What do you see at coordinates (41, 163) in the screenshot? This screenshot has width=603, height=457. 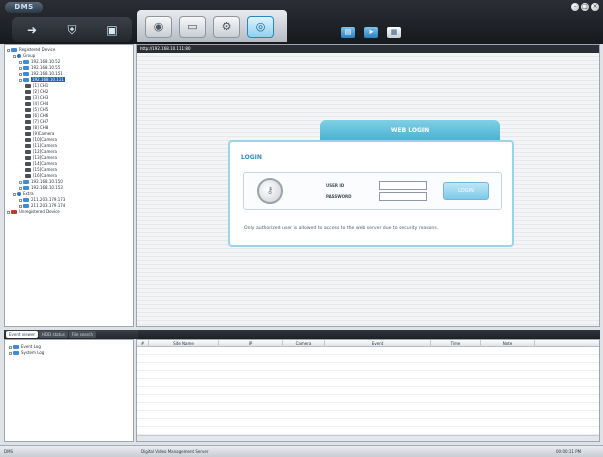 I see `tree-item: [14]Camera` at bounding box center [41, 163].